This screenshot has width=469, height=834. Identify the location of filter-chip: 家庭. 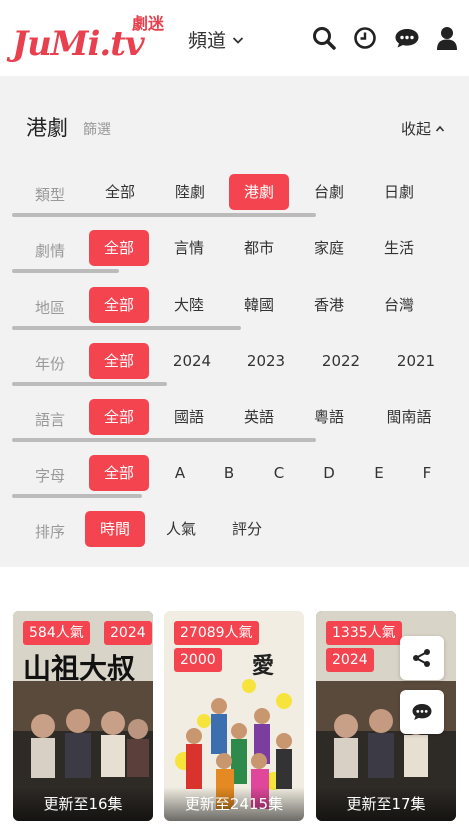
(329, 248).